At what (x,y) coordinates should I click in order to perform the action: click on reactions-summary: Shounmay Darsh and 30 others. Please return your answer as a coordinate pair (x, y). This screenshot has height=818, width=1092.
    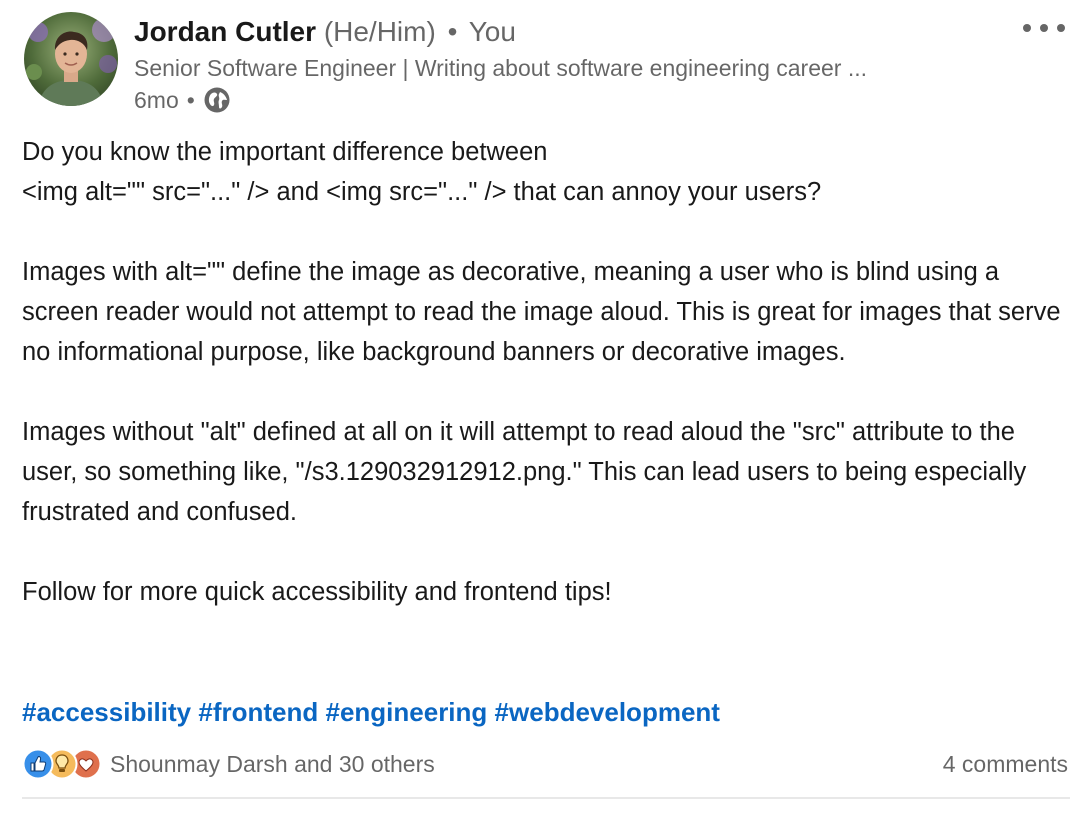
    Looking at the image, I should click on (228, 764).